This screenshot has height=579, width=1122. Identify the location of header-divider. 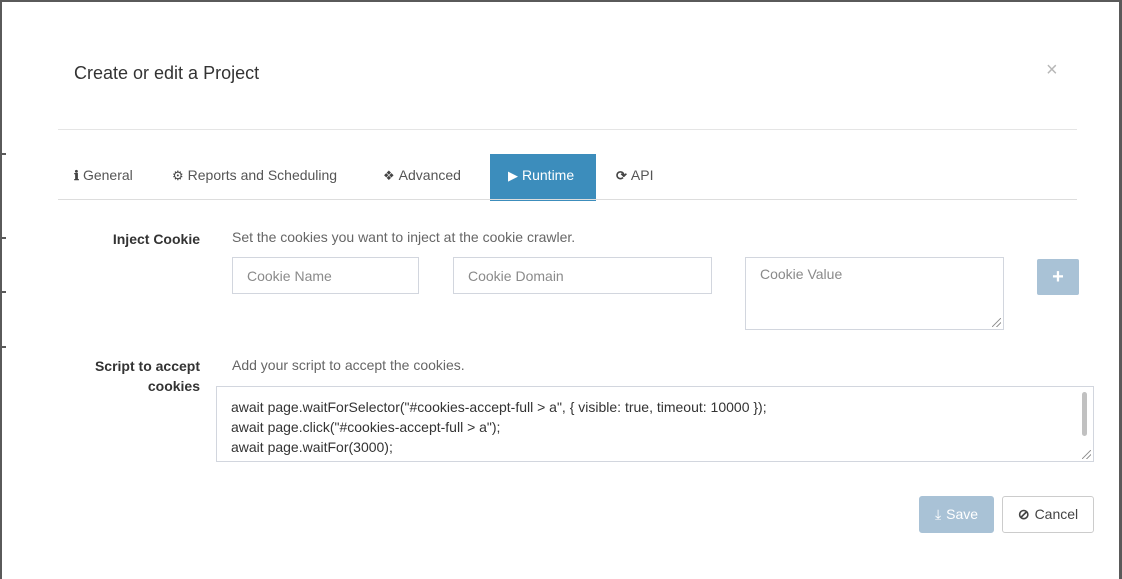
(567, 129).